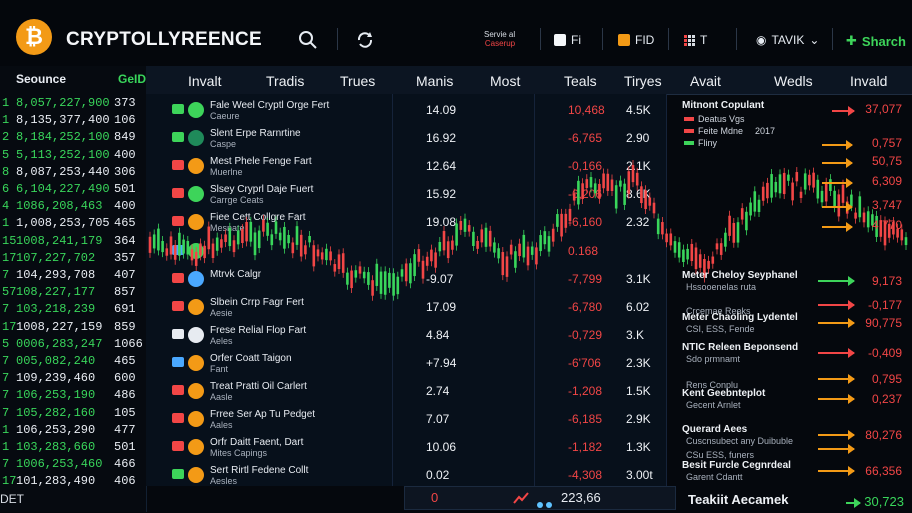  What do you see at coordinates (666, 290) in the screenshot?
I see `grid-line` at bounding box center [666, 290].